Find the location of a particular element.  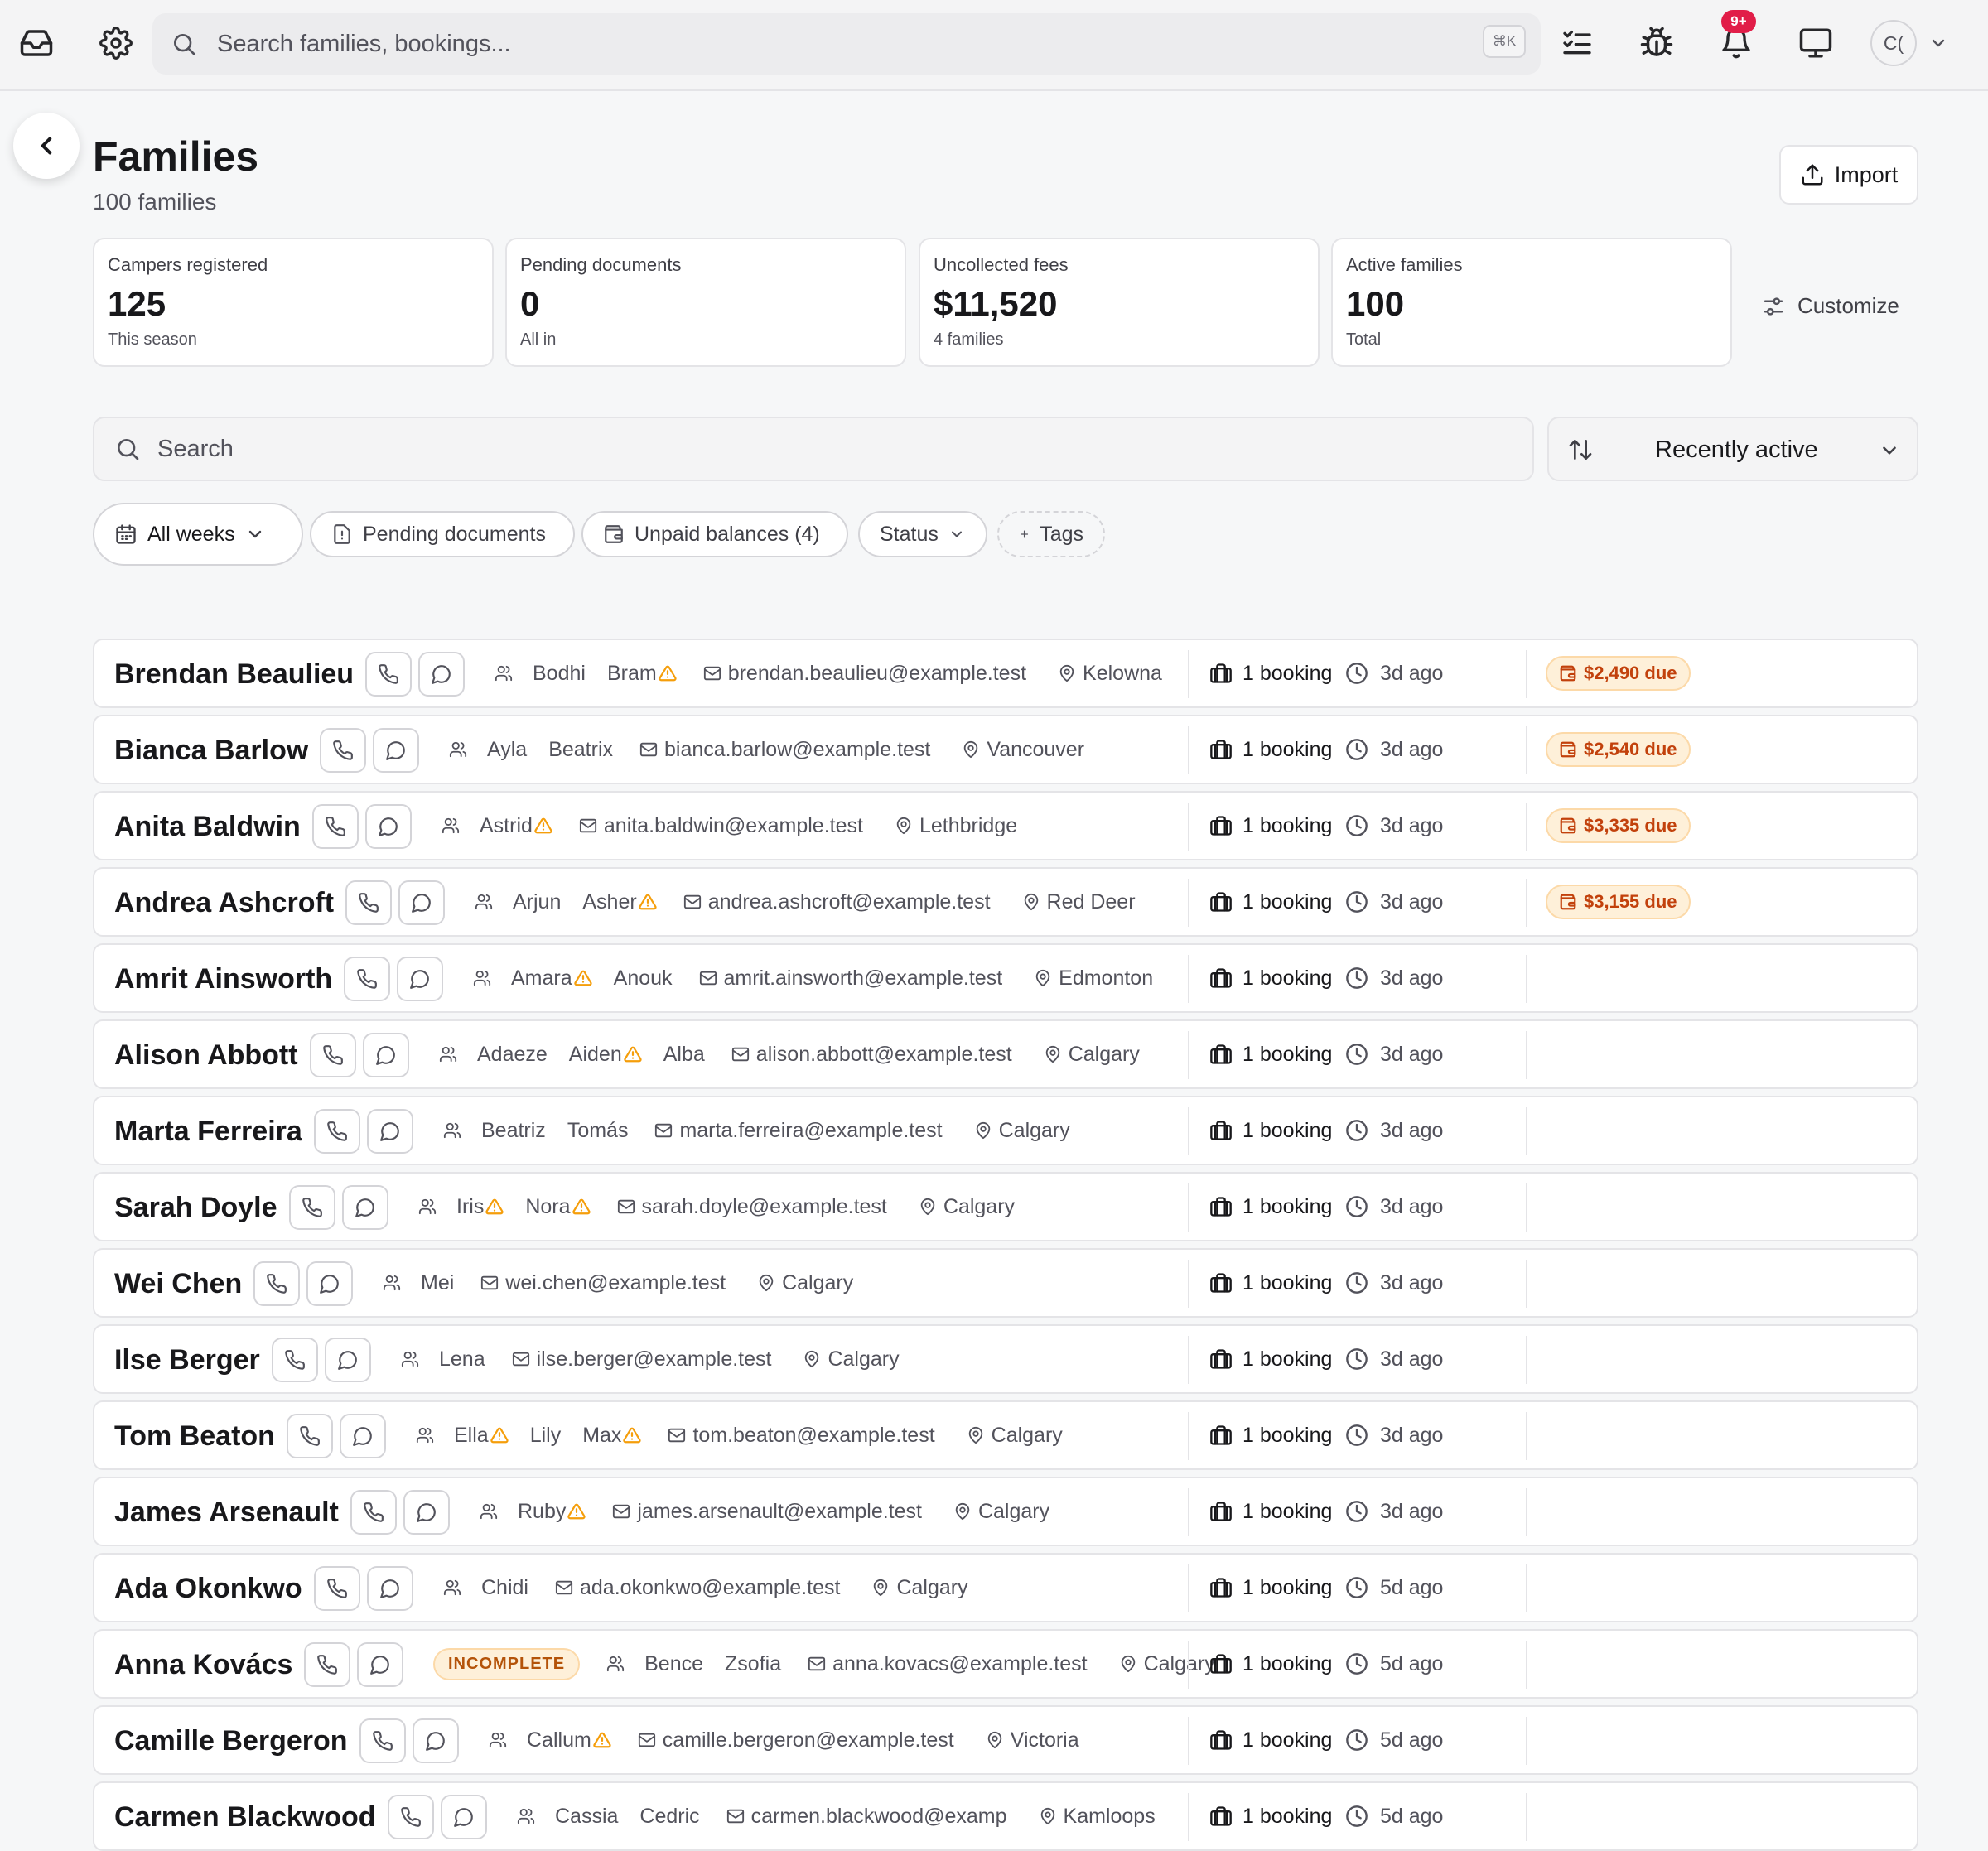

balance-due-badge: $2,540 due is located at coordinates (1618, 749).